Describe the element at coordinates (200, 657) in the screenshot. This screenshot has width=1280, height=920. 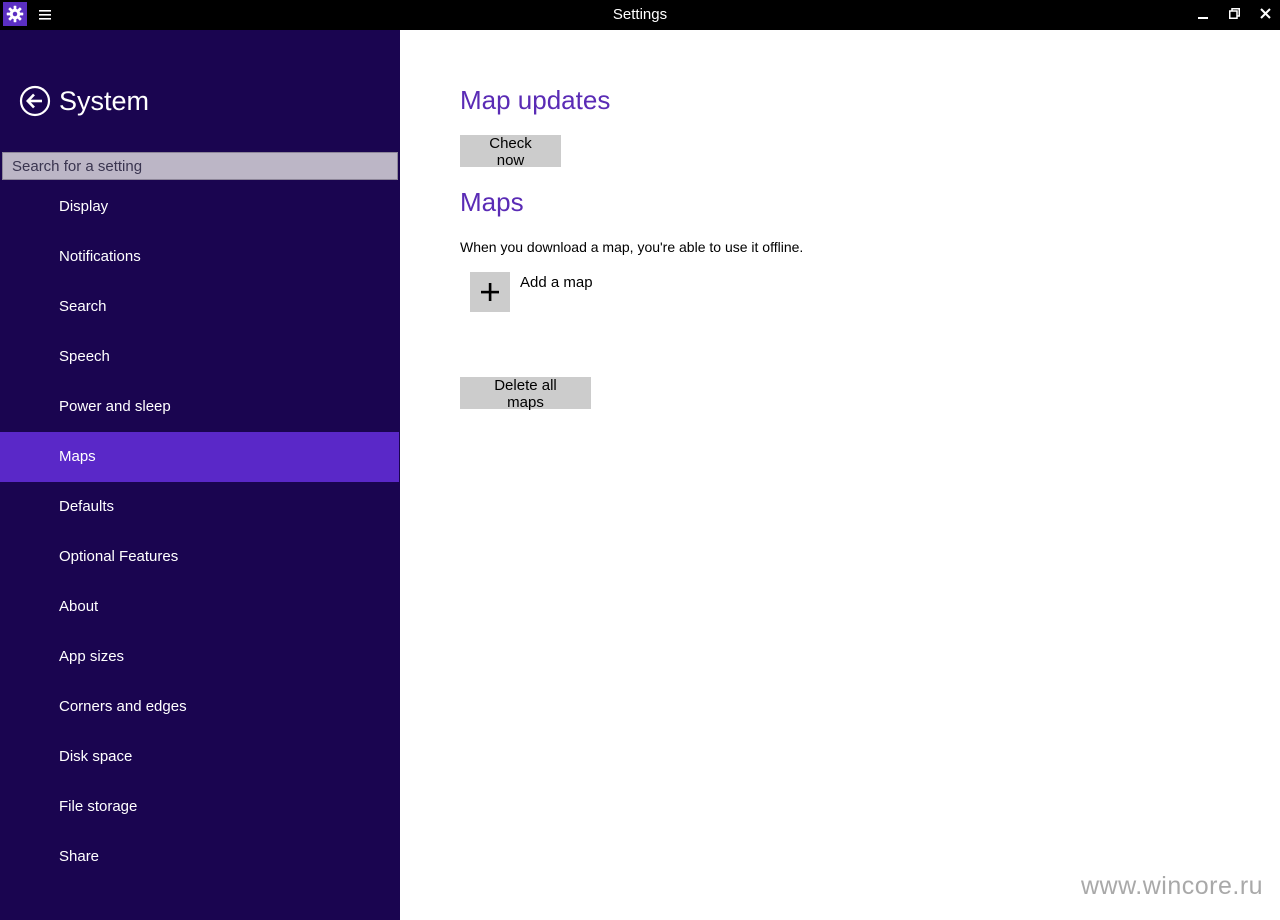
I see `sidebar-item-app-sizes: App sizes` at that location.